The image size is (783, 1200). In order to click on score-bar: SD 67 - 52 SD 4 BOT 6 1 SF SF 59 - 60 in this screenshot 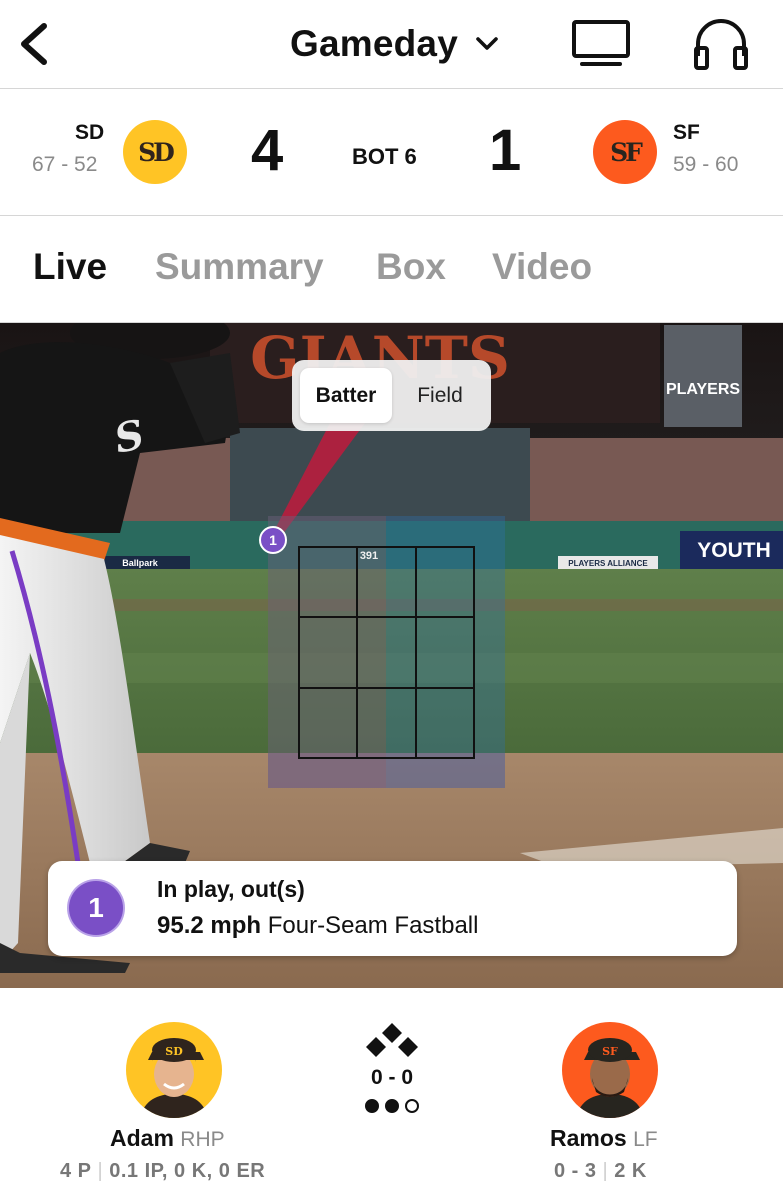, I will do `click(391, 152)`.